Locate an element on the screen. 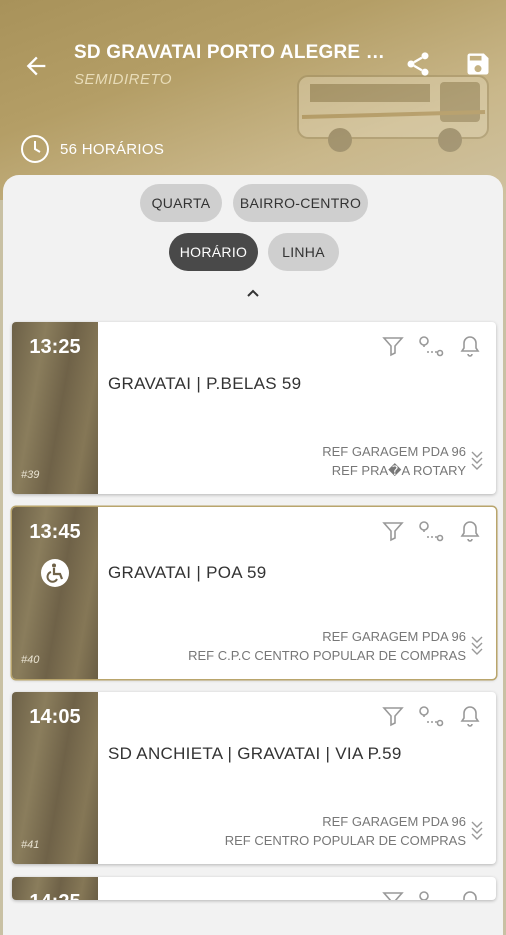 The image size is (506, 935). trip-route: GRAVATAI | POA 59 is located at coordinates (187, 572).